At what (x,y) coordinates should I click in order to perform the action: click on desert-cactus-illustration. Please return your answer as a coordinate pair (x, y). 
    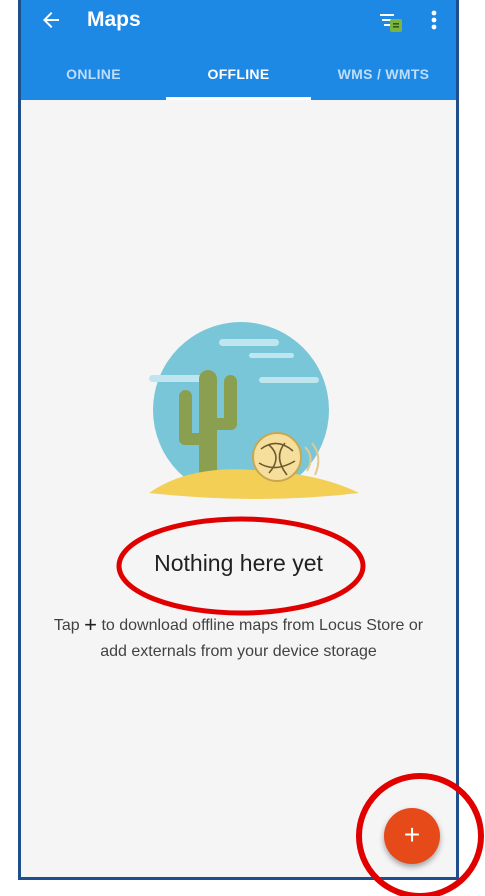
    Looking at the image, I should click on (254, 410).